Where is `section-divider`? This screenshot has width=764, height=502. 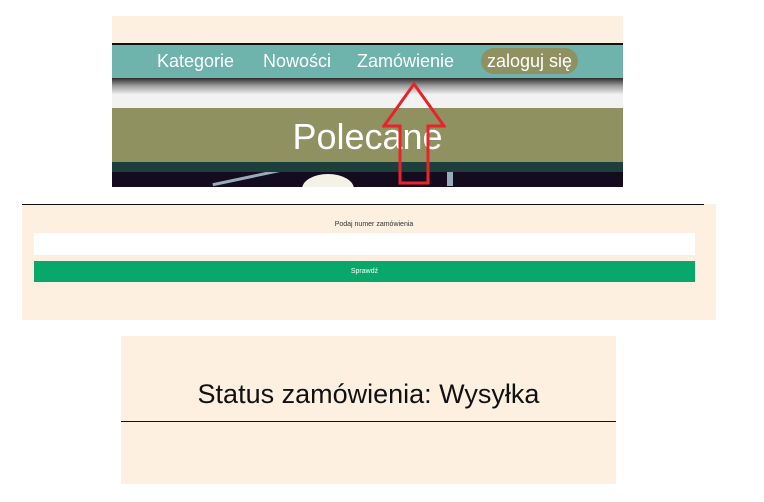 section-divider is located at coordinates (367, 167).